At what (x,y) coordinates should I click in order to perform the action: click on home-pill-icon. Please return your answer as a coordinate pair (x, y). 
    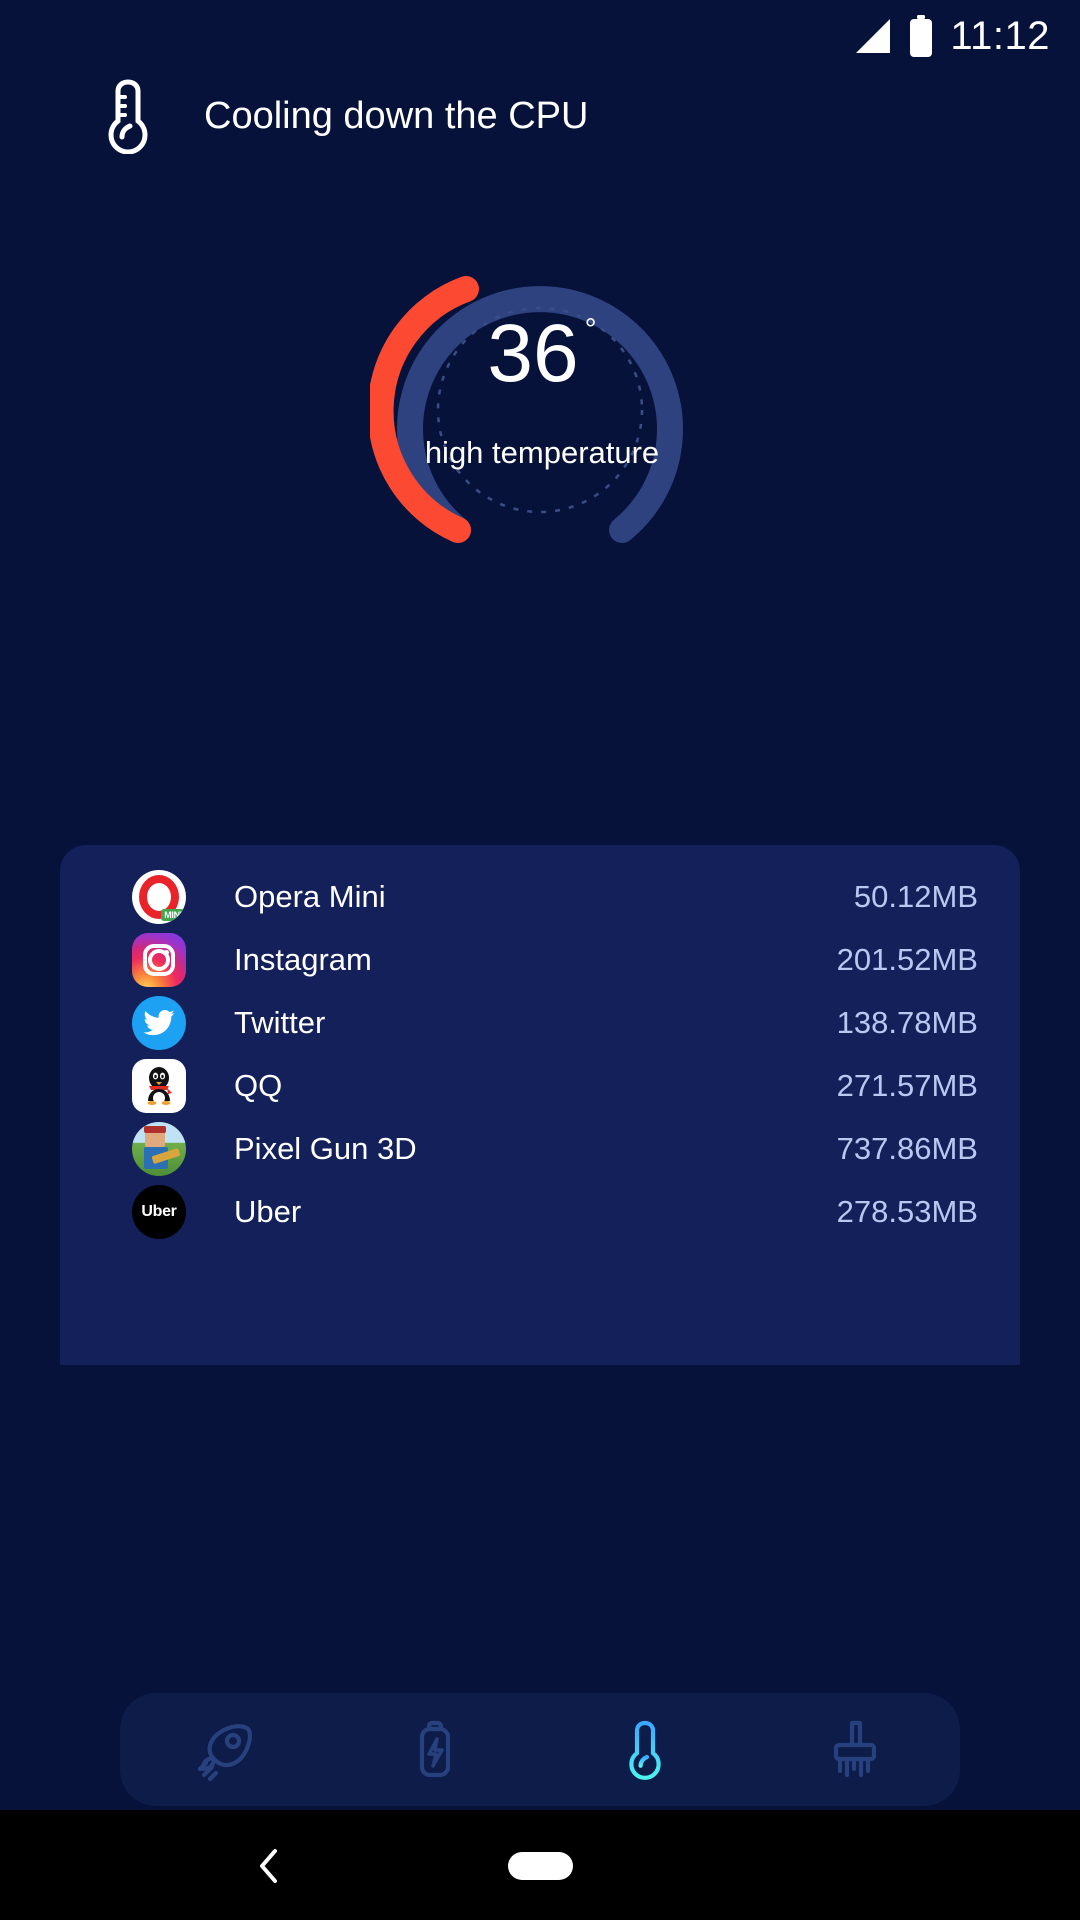
    Looking at the image, I should click on (540, 1866).